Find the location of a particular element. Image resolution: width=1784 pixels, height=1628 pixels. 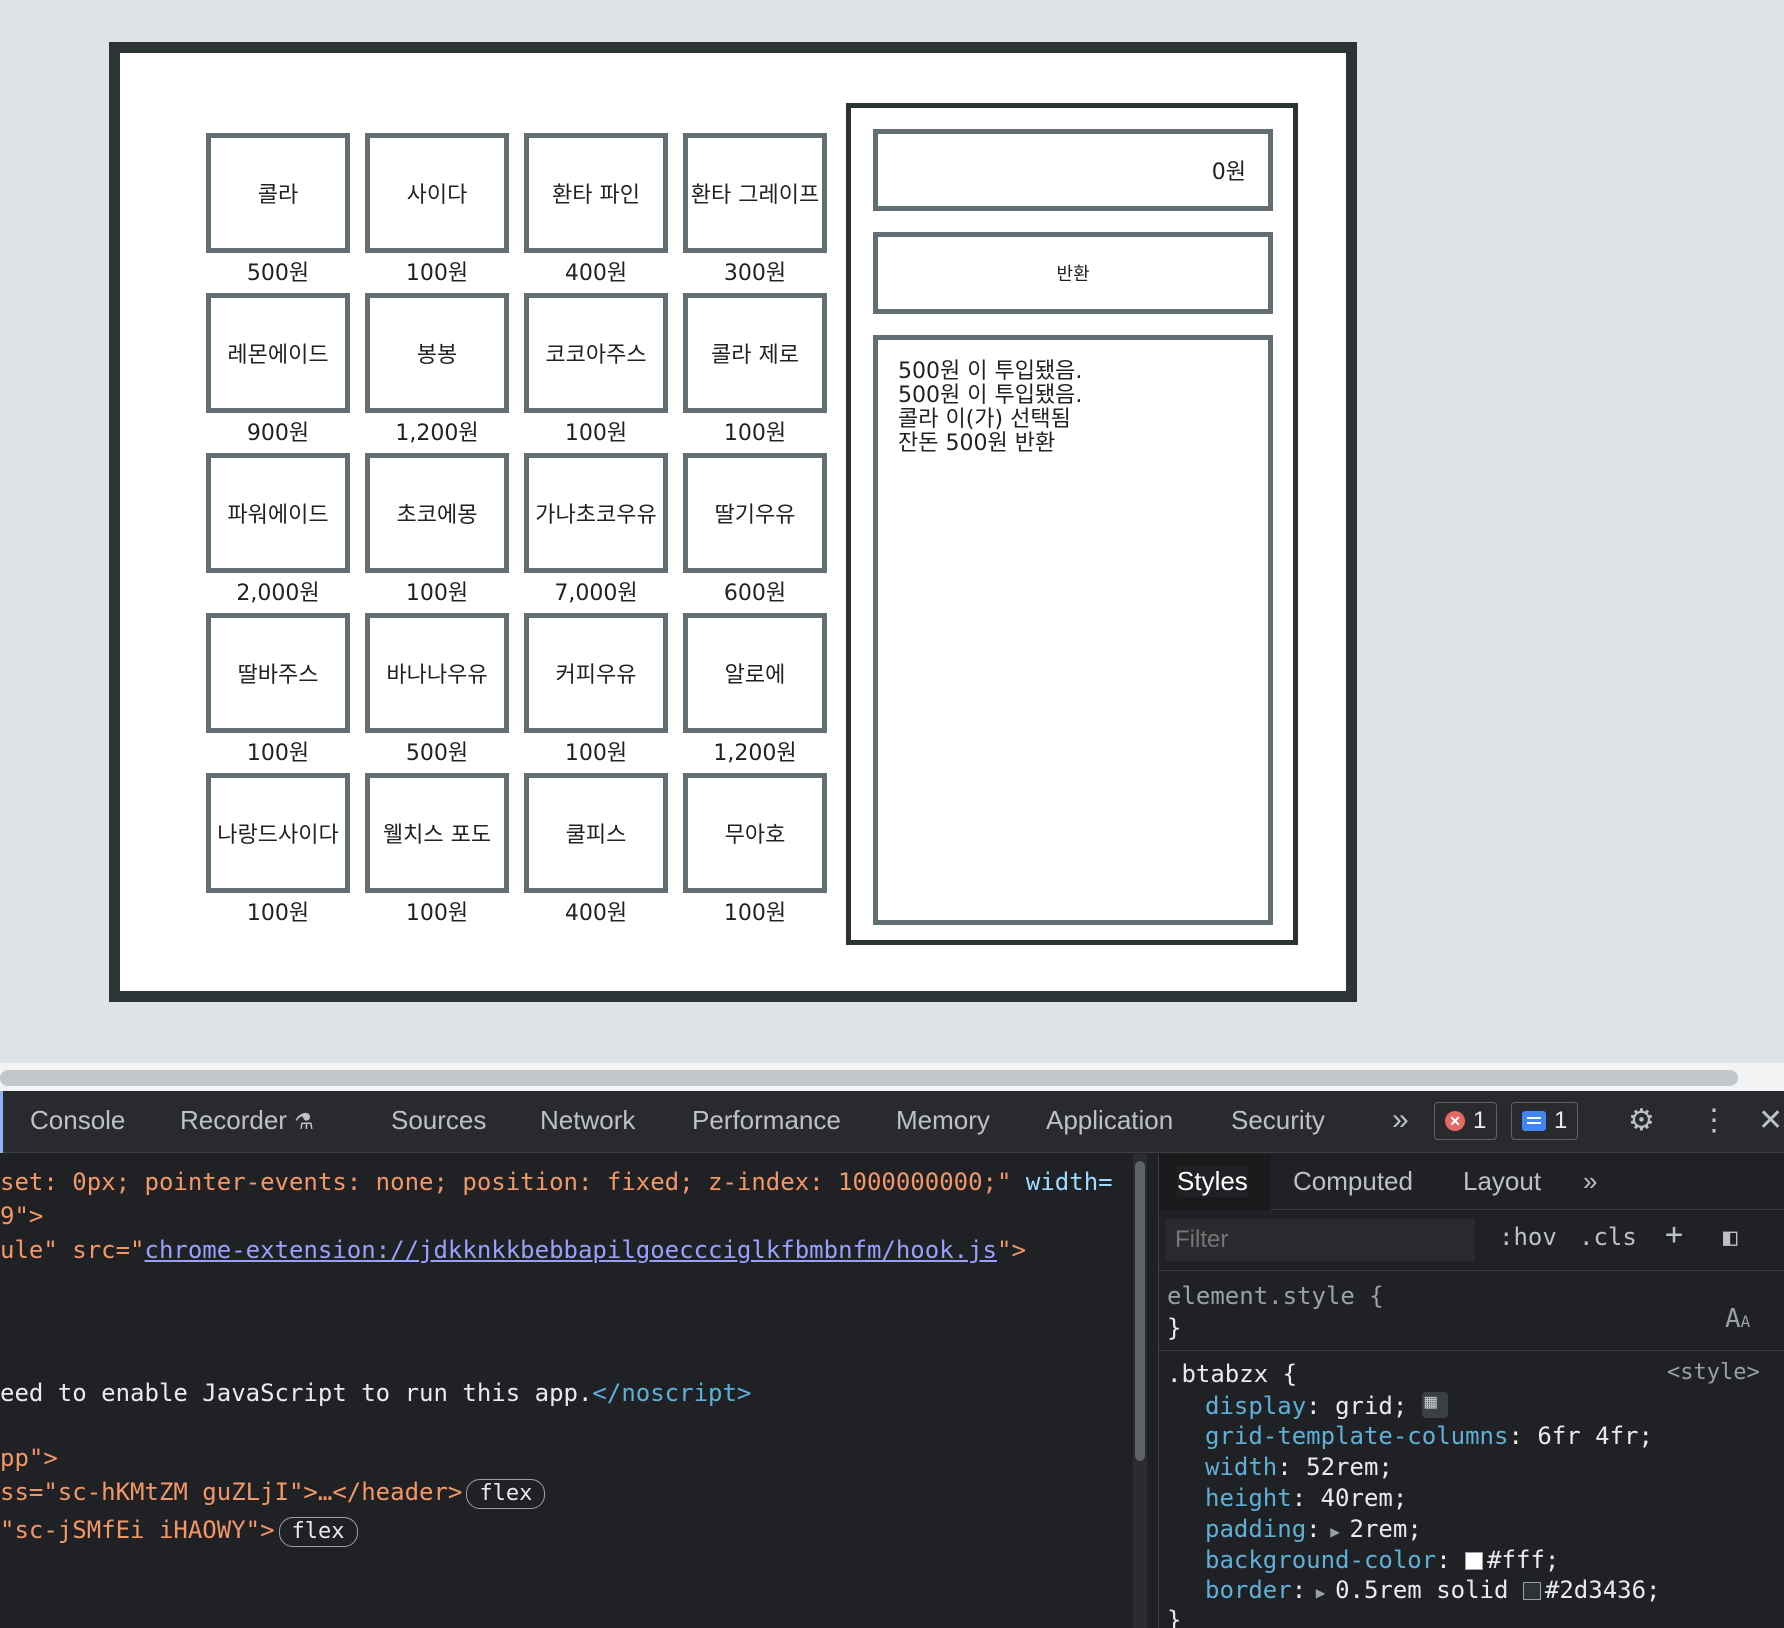

product-button: 웰치스 포도 is located at coordinates (437, 833).